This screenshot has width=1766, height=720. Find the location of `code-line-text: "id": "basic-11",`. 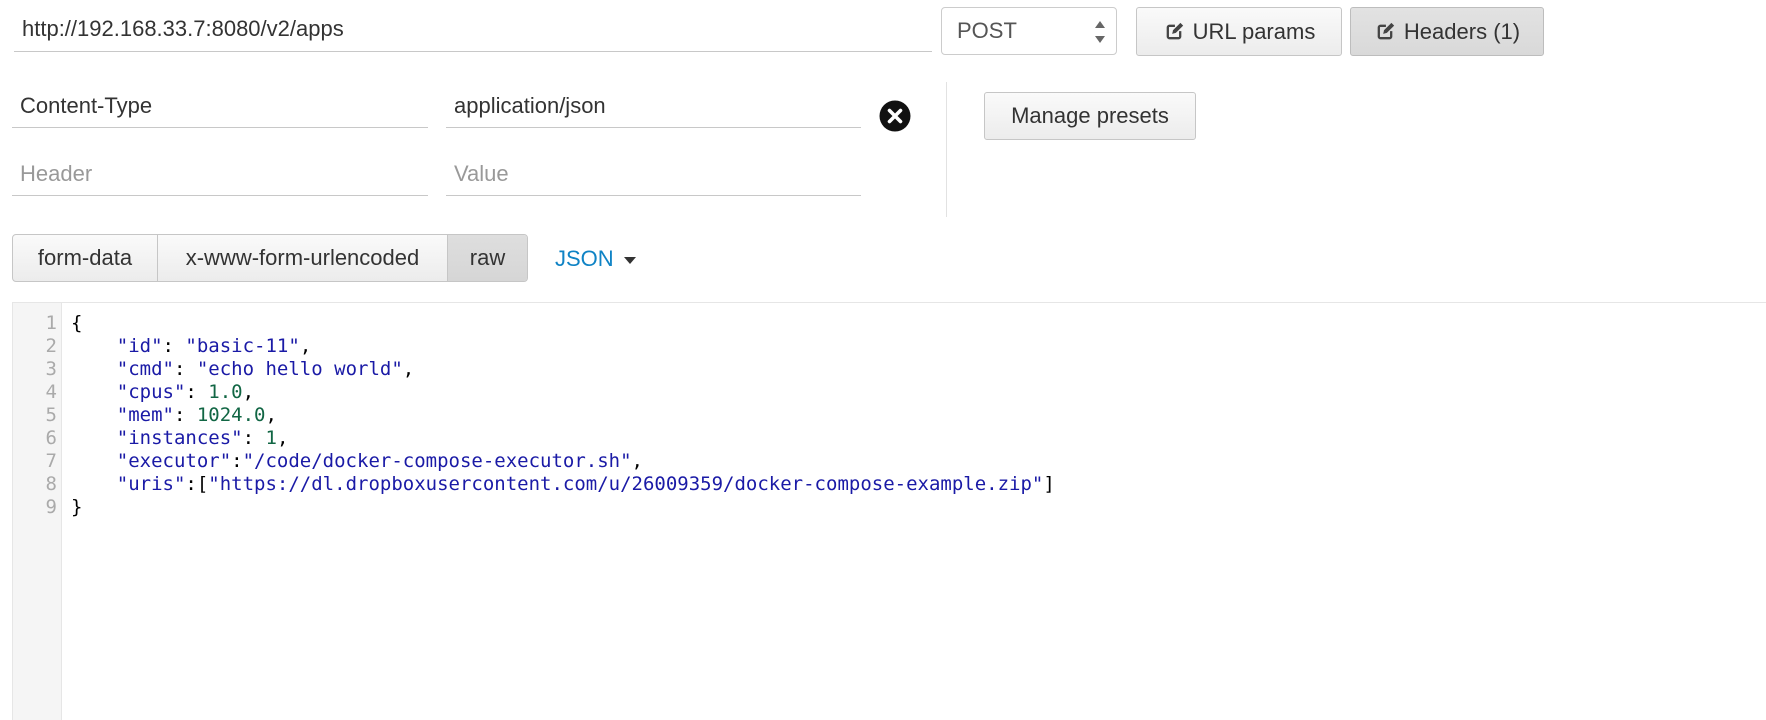

code-line-text: "id": "basic-11", is located at coordinates (184, 346).